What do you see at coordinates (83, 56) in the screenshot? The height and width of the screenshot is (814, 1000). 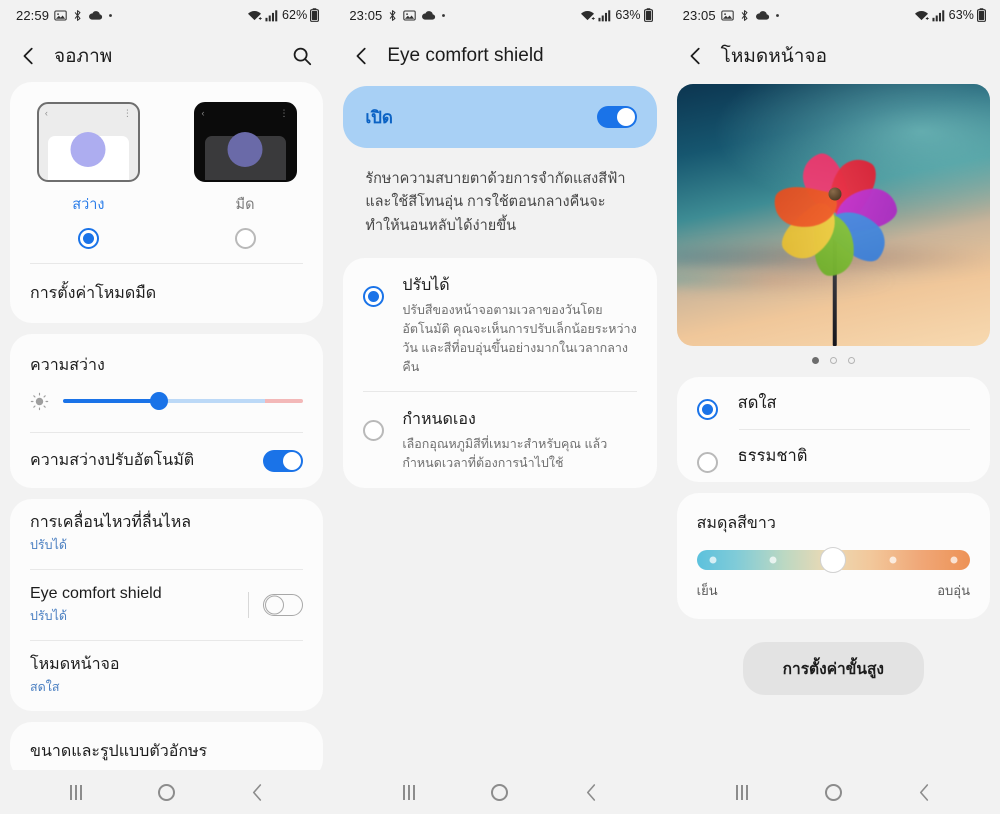 I see `page-title: จอภาพ` at bounding box center [83, 56].